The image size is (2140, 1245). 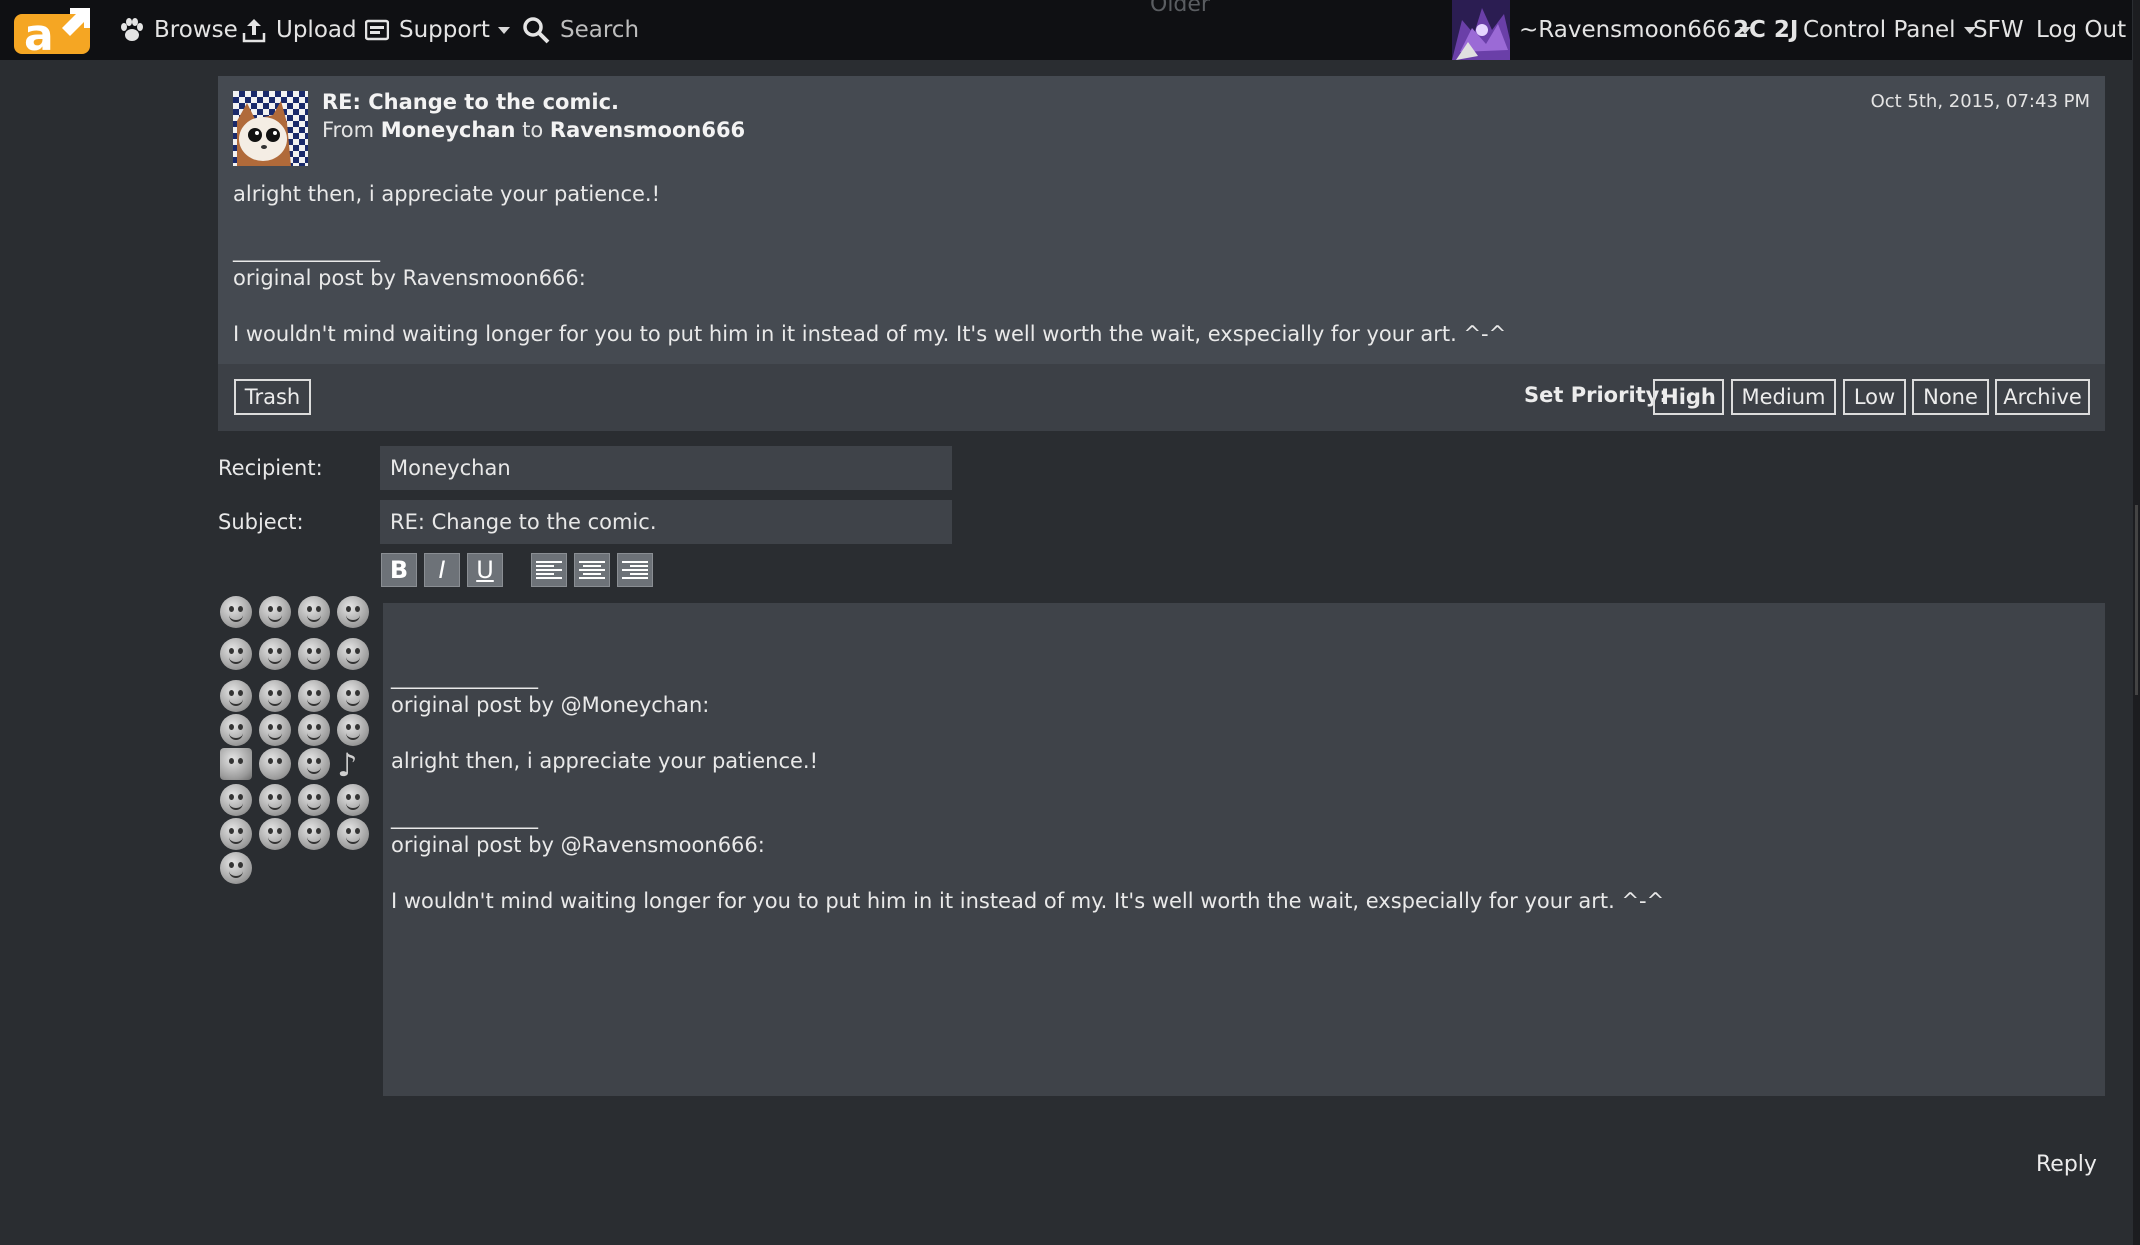 What do you see at coordinates (1688, 397) in the screenshot?
I see `priority-high-button: High` at bounding box center [1688, 397].